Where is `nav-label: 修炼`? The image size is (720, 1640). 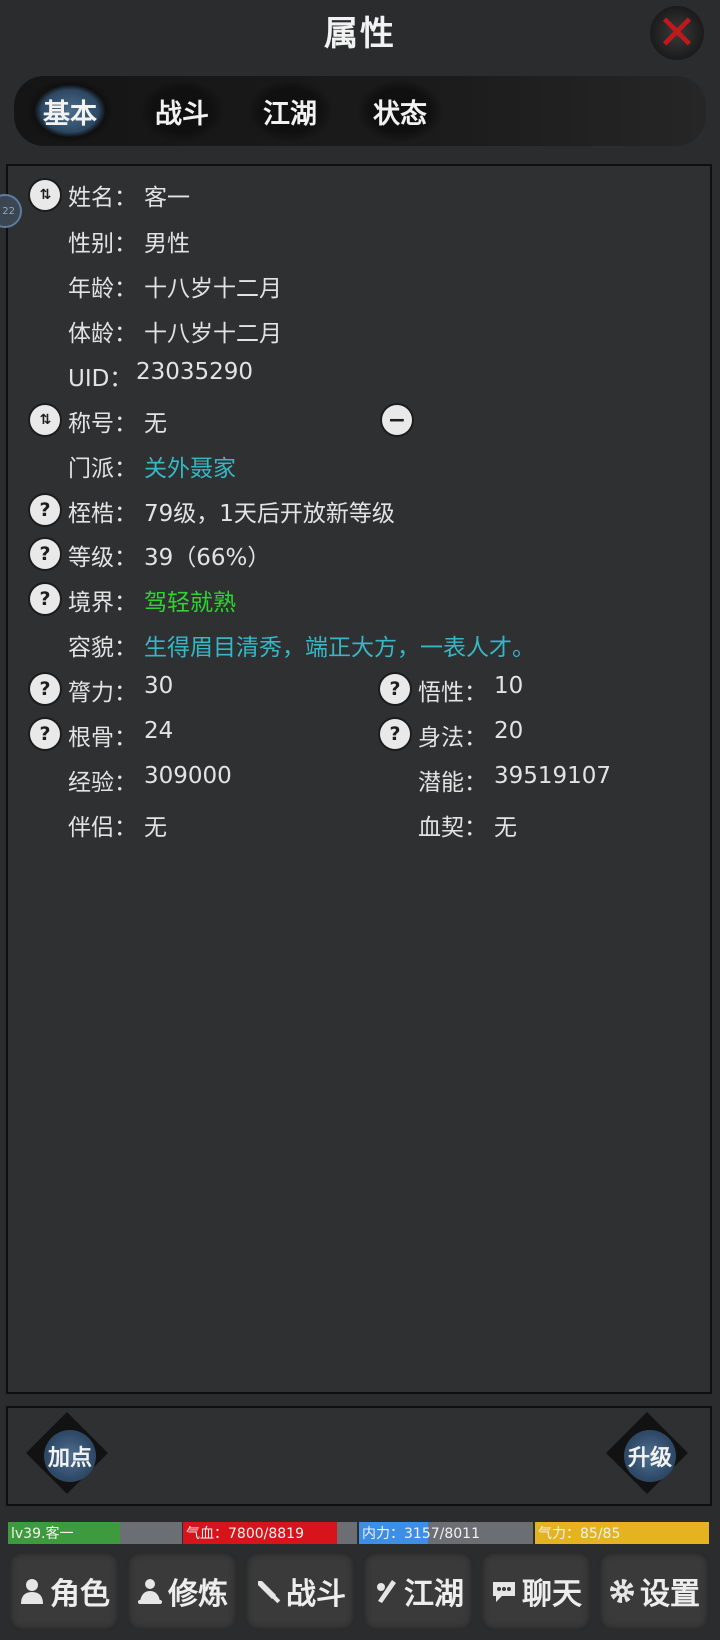 nav-label: 修炼 is located at coordinates (198, 1594).